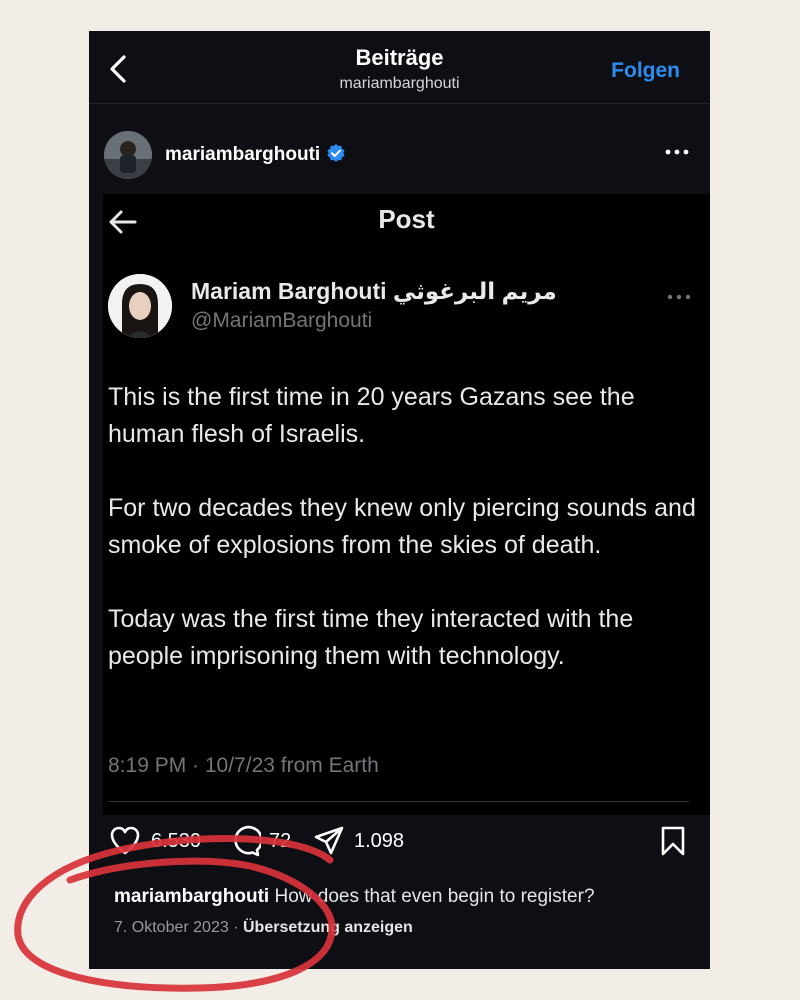 This screenshot has width=800, height=1000. I want to click on tweet-author-handle: @MariamBarghouti, so click(282, 320).